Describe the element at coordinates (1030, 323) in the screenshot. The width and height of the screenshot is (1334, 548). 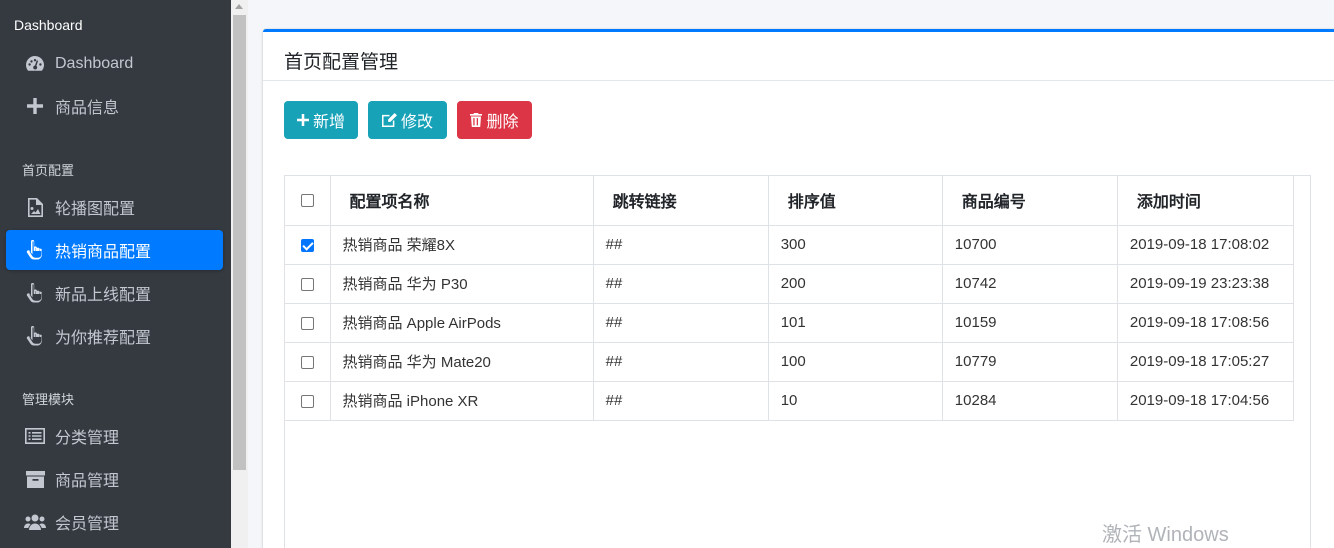
I see `cell-goods-id: 10159` at that location.